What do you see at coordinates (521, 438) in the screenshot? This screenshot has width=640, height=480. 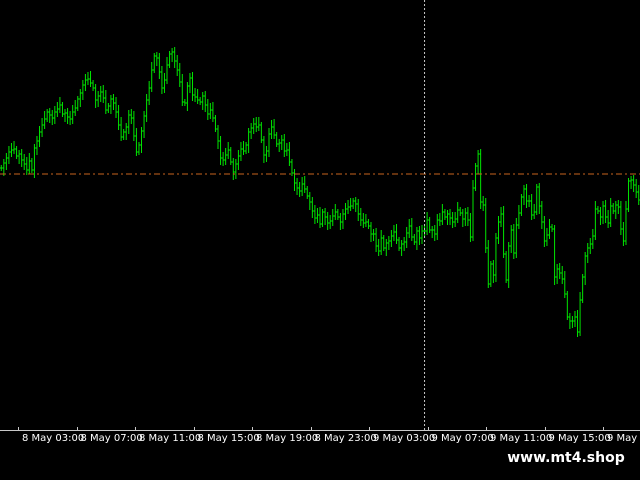 I see `time-axis-label: 9 May 11:00` at bounding box center [521, 438].